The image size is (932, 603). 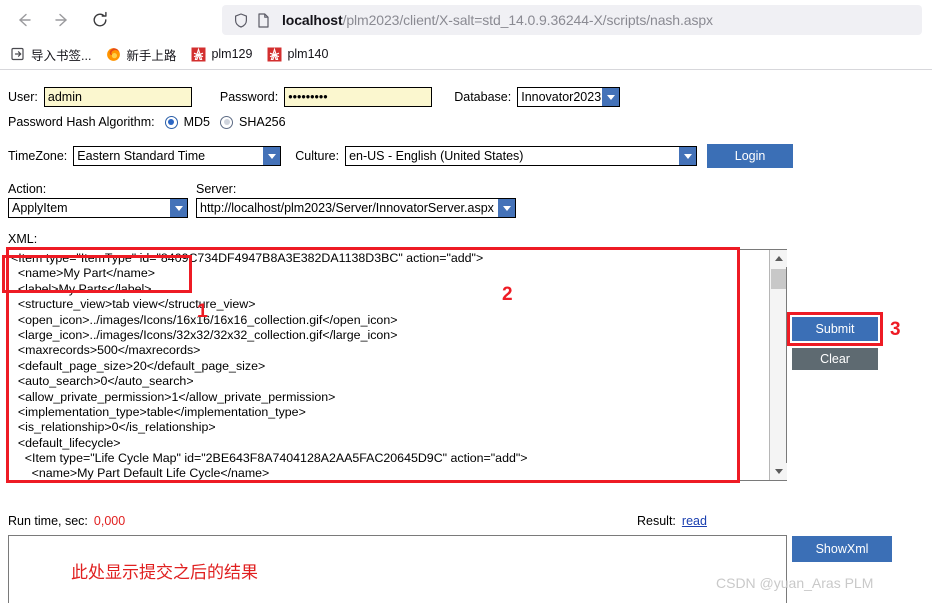 What do you see at coordinates (835, 359) in the screenshot?
I see `clear-button: Clear` at bounding box center [835, 359].